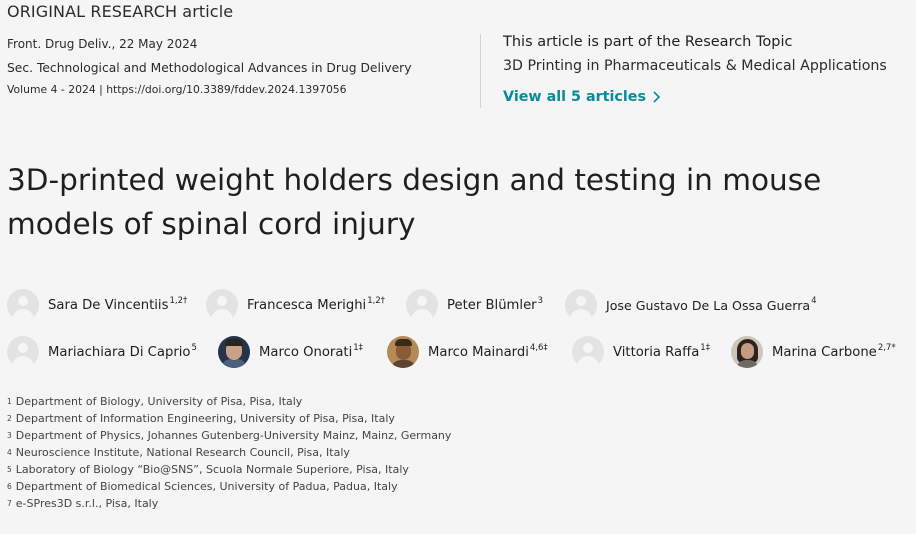  I want to click on author-name: Peter Blümler3, so click(495, 304).